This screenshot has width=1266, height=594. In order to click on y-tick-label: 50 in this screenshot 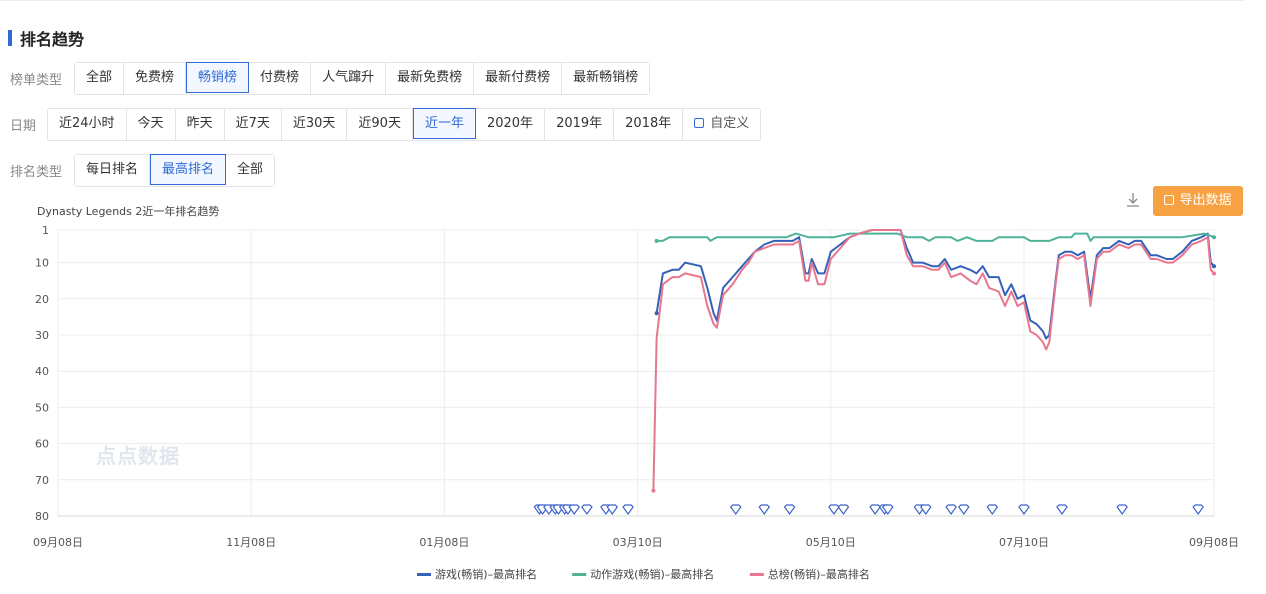, I will do `click(42, 407)`.